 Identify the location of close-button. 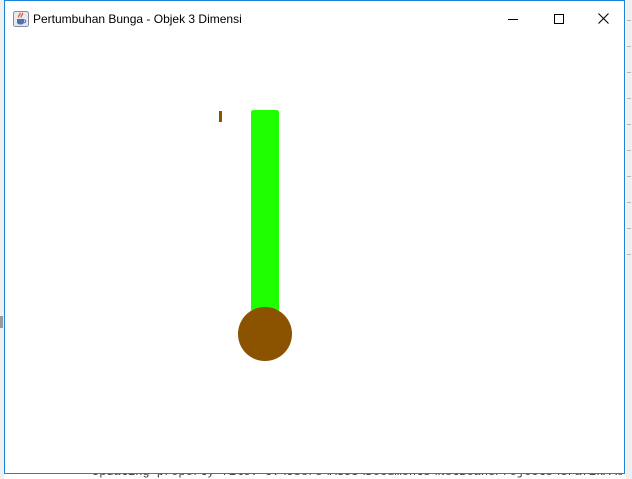
(603, 18).